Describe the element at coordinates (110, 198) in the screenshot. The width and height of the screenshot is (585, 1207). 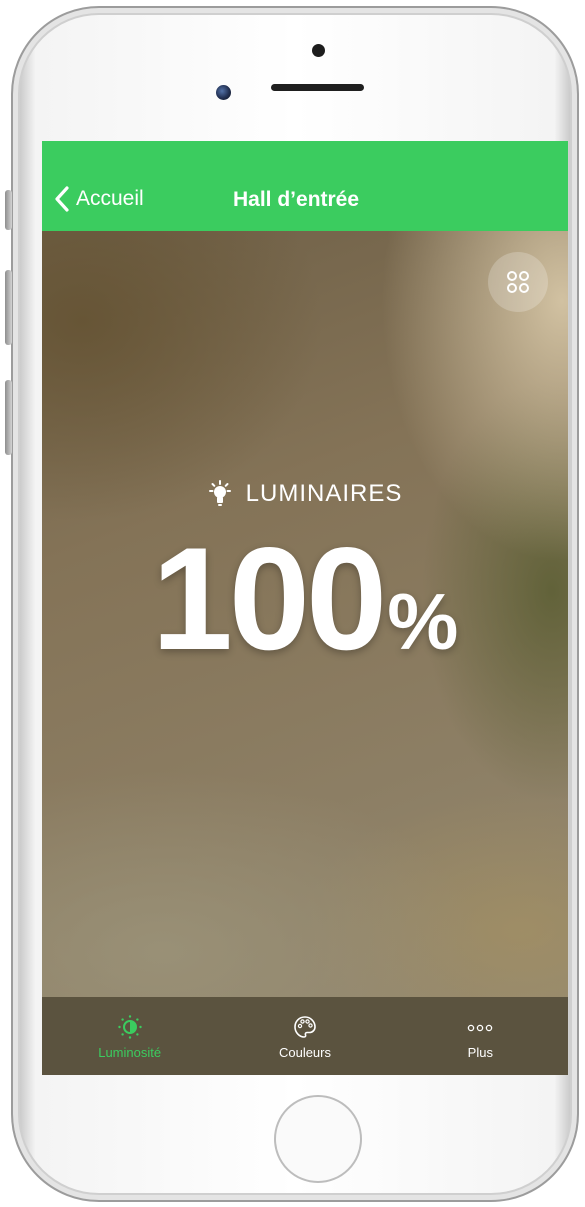
I see `back-button-label: Accueil` at that location.